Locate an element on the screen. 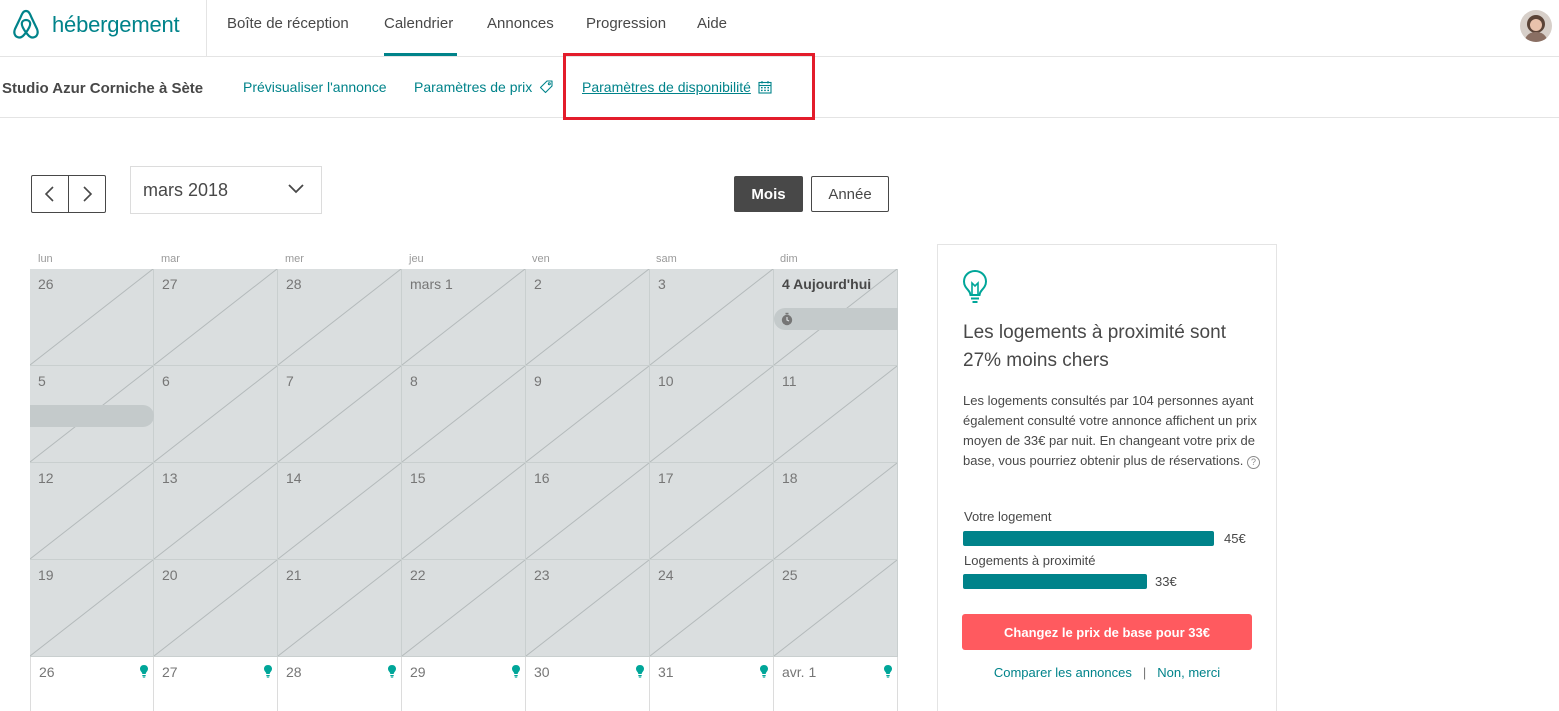  day-number: 10 is located at coordinates (666, 381).